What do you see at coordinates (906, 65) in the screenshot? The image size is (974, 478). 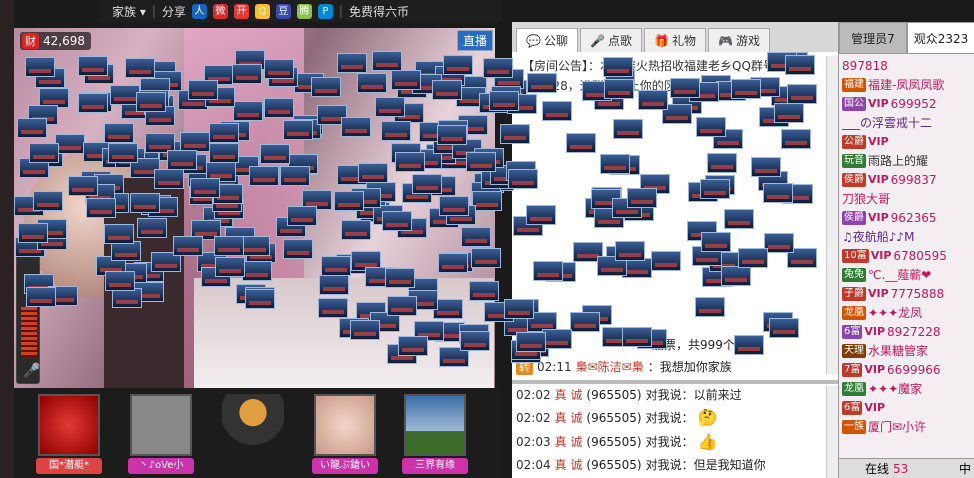 I see `user-row: 897818` at bounding box center [906, 65].